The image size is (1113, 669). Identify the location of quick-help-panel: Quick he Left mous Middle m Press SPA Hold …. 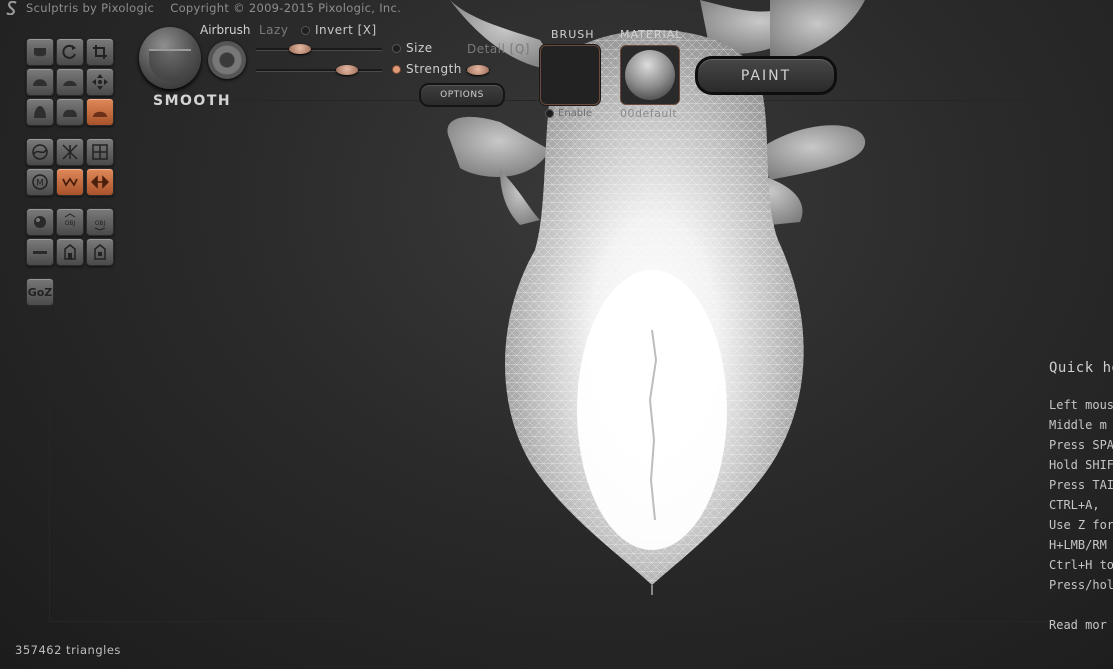
(1081, 496).